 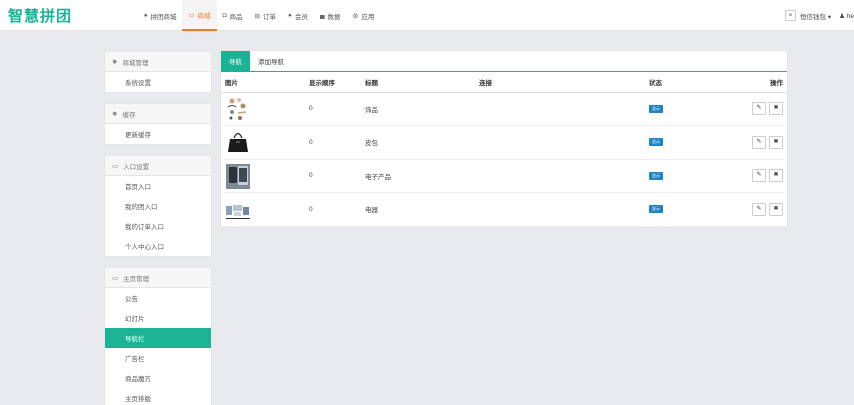 I want to click on thumbnail-jewelry, so click(x=263, y=109).